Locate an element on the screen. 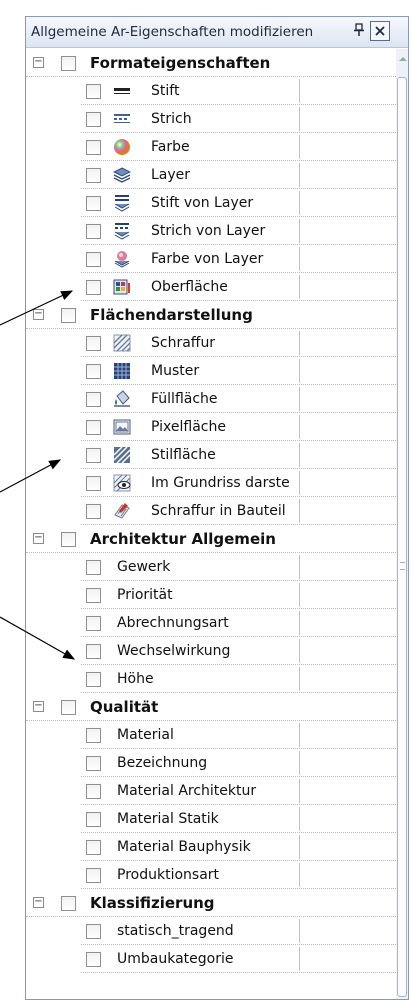 This screenshot has height=1000, width=412. annotation-arrows is located at coordinates (38, 475).